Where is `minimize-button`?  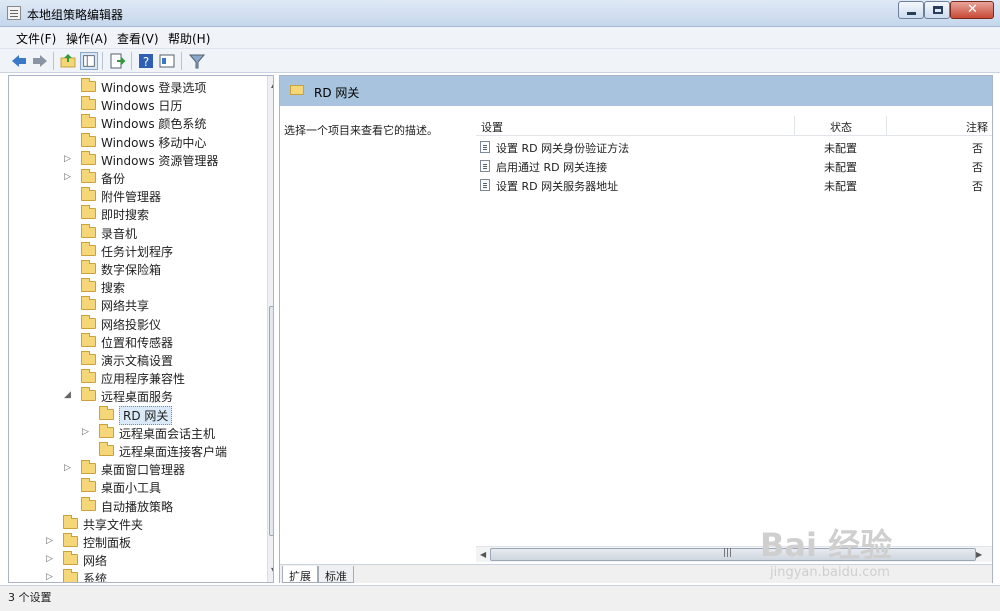
minimize-button is located at coordinates (911, 10).